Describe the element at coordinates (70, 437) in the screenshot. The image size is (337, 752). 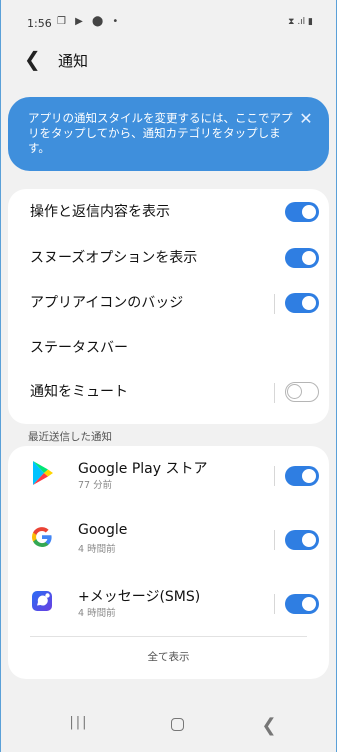
I see `recent-notifications-header: 最近送信した通知` at that location.